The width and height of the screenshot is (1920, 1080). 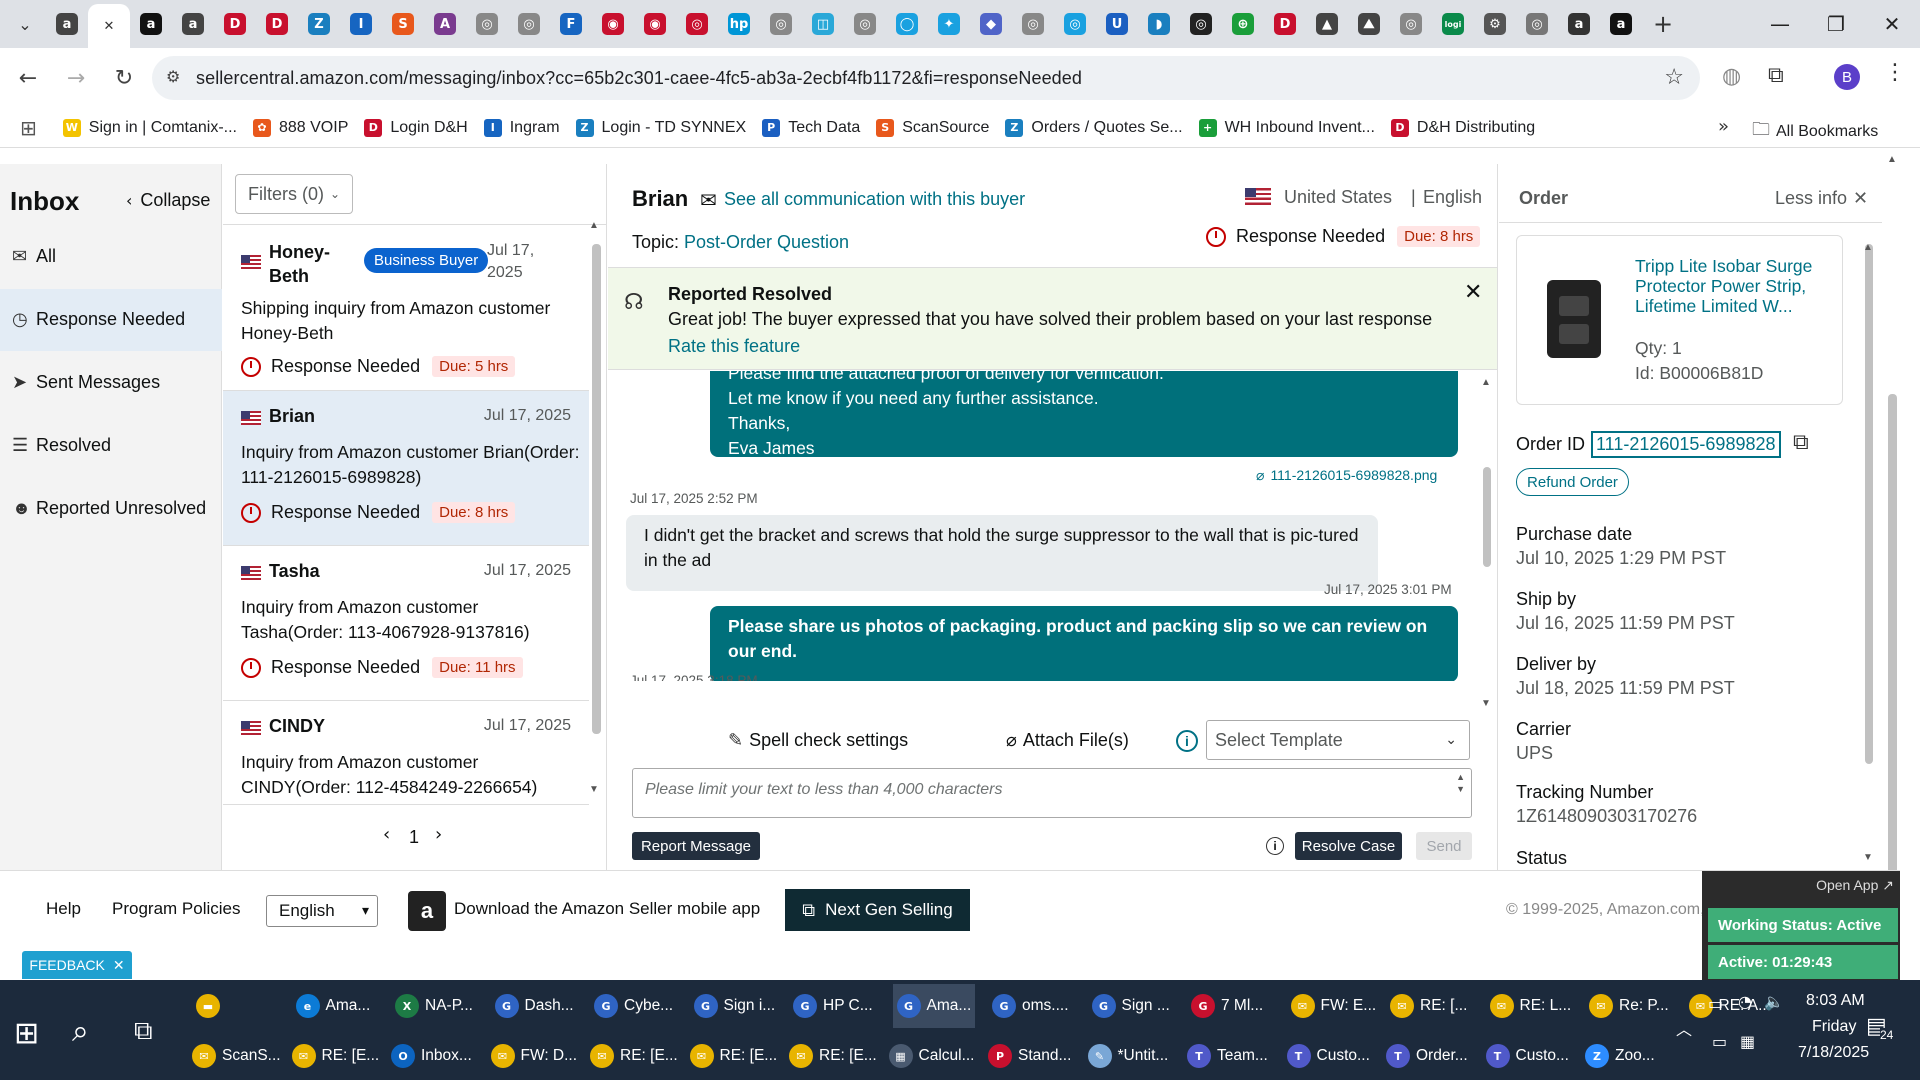 What do you see at coordinates (403, 24) in the screenshot?
I see `browser-tab: S` at bounding box center [403, 24].